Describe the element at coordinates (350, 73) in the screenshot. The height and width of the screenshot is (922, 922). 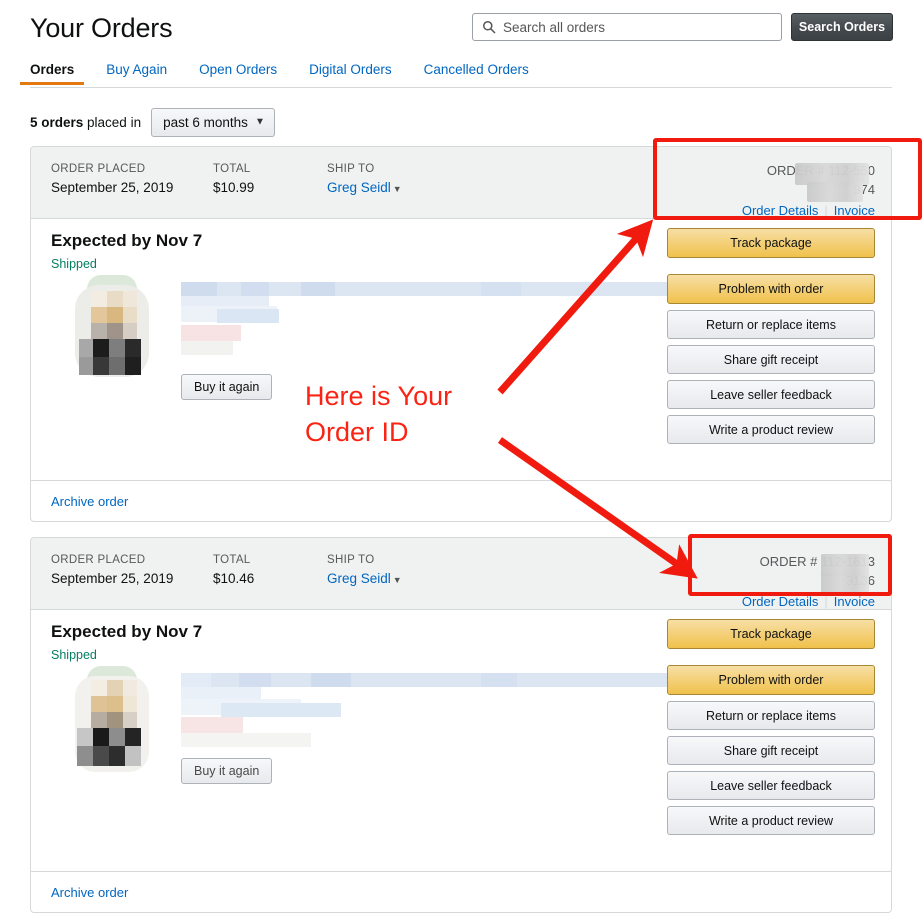
I see `tab-digital-orders: Digital Orders` at that location.